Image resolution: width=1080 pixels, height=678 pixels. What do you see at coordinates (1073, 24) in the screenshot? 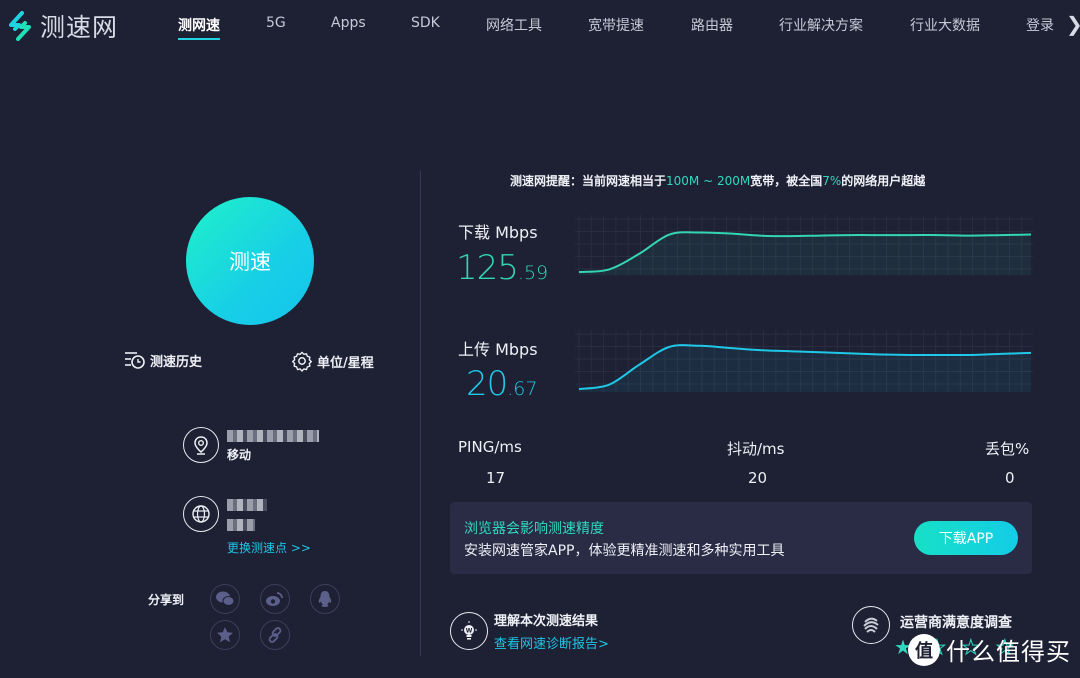
I see `nav-more-icon: ❯` at bounding box center [1073, 24].